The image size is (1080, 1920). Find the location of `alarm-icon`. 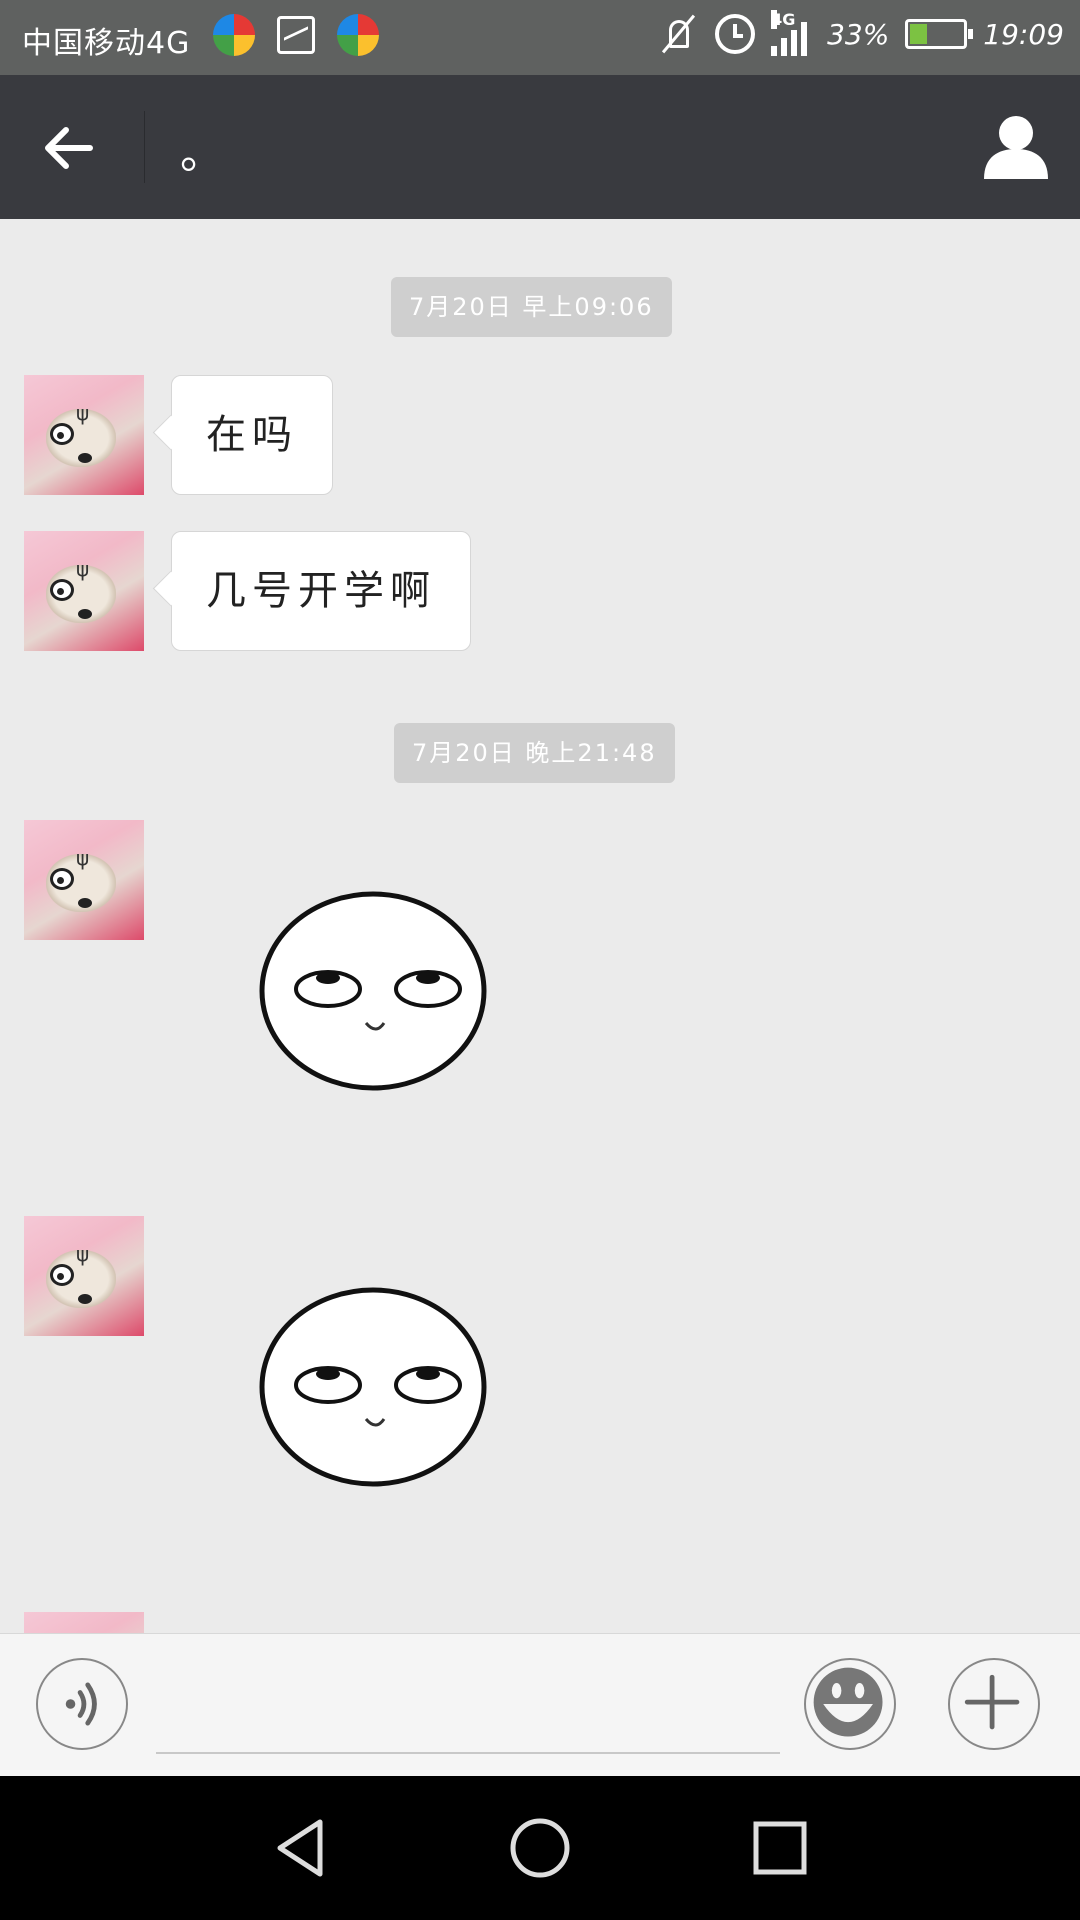

alarm-icon is located at coordinates (735, 34).